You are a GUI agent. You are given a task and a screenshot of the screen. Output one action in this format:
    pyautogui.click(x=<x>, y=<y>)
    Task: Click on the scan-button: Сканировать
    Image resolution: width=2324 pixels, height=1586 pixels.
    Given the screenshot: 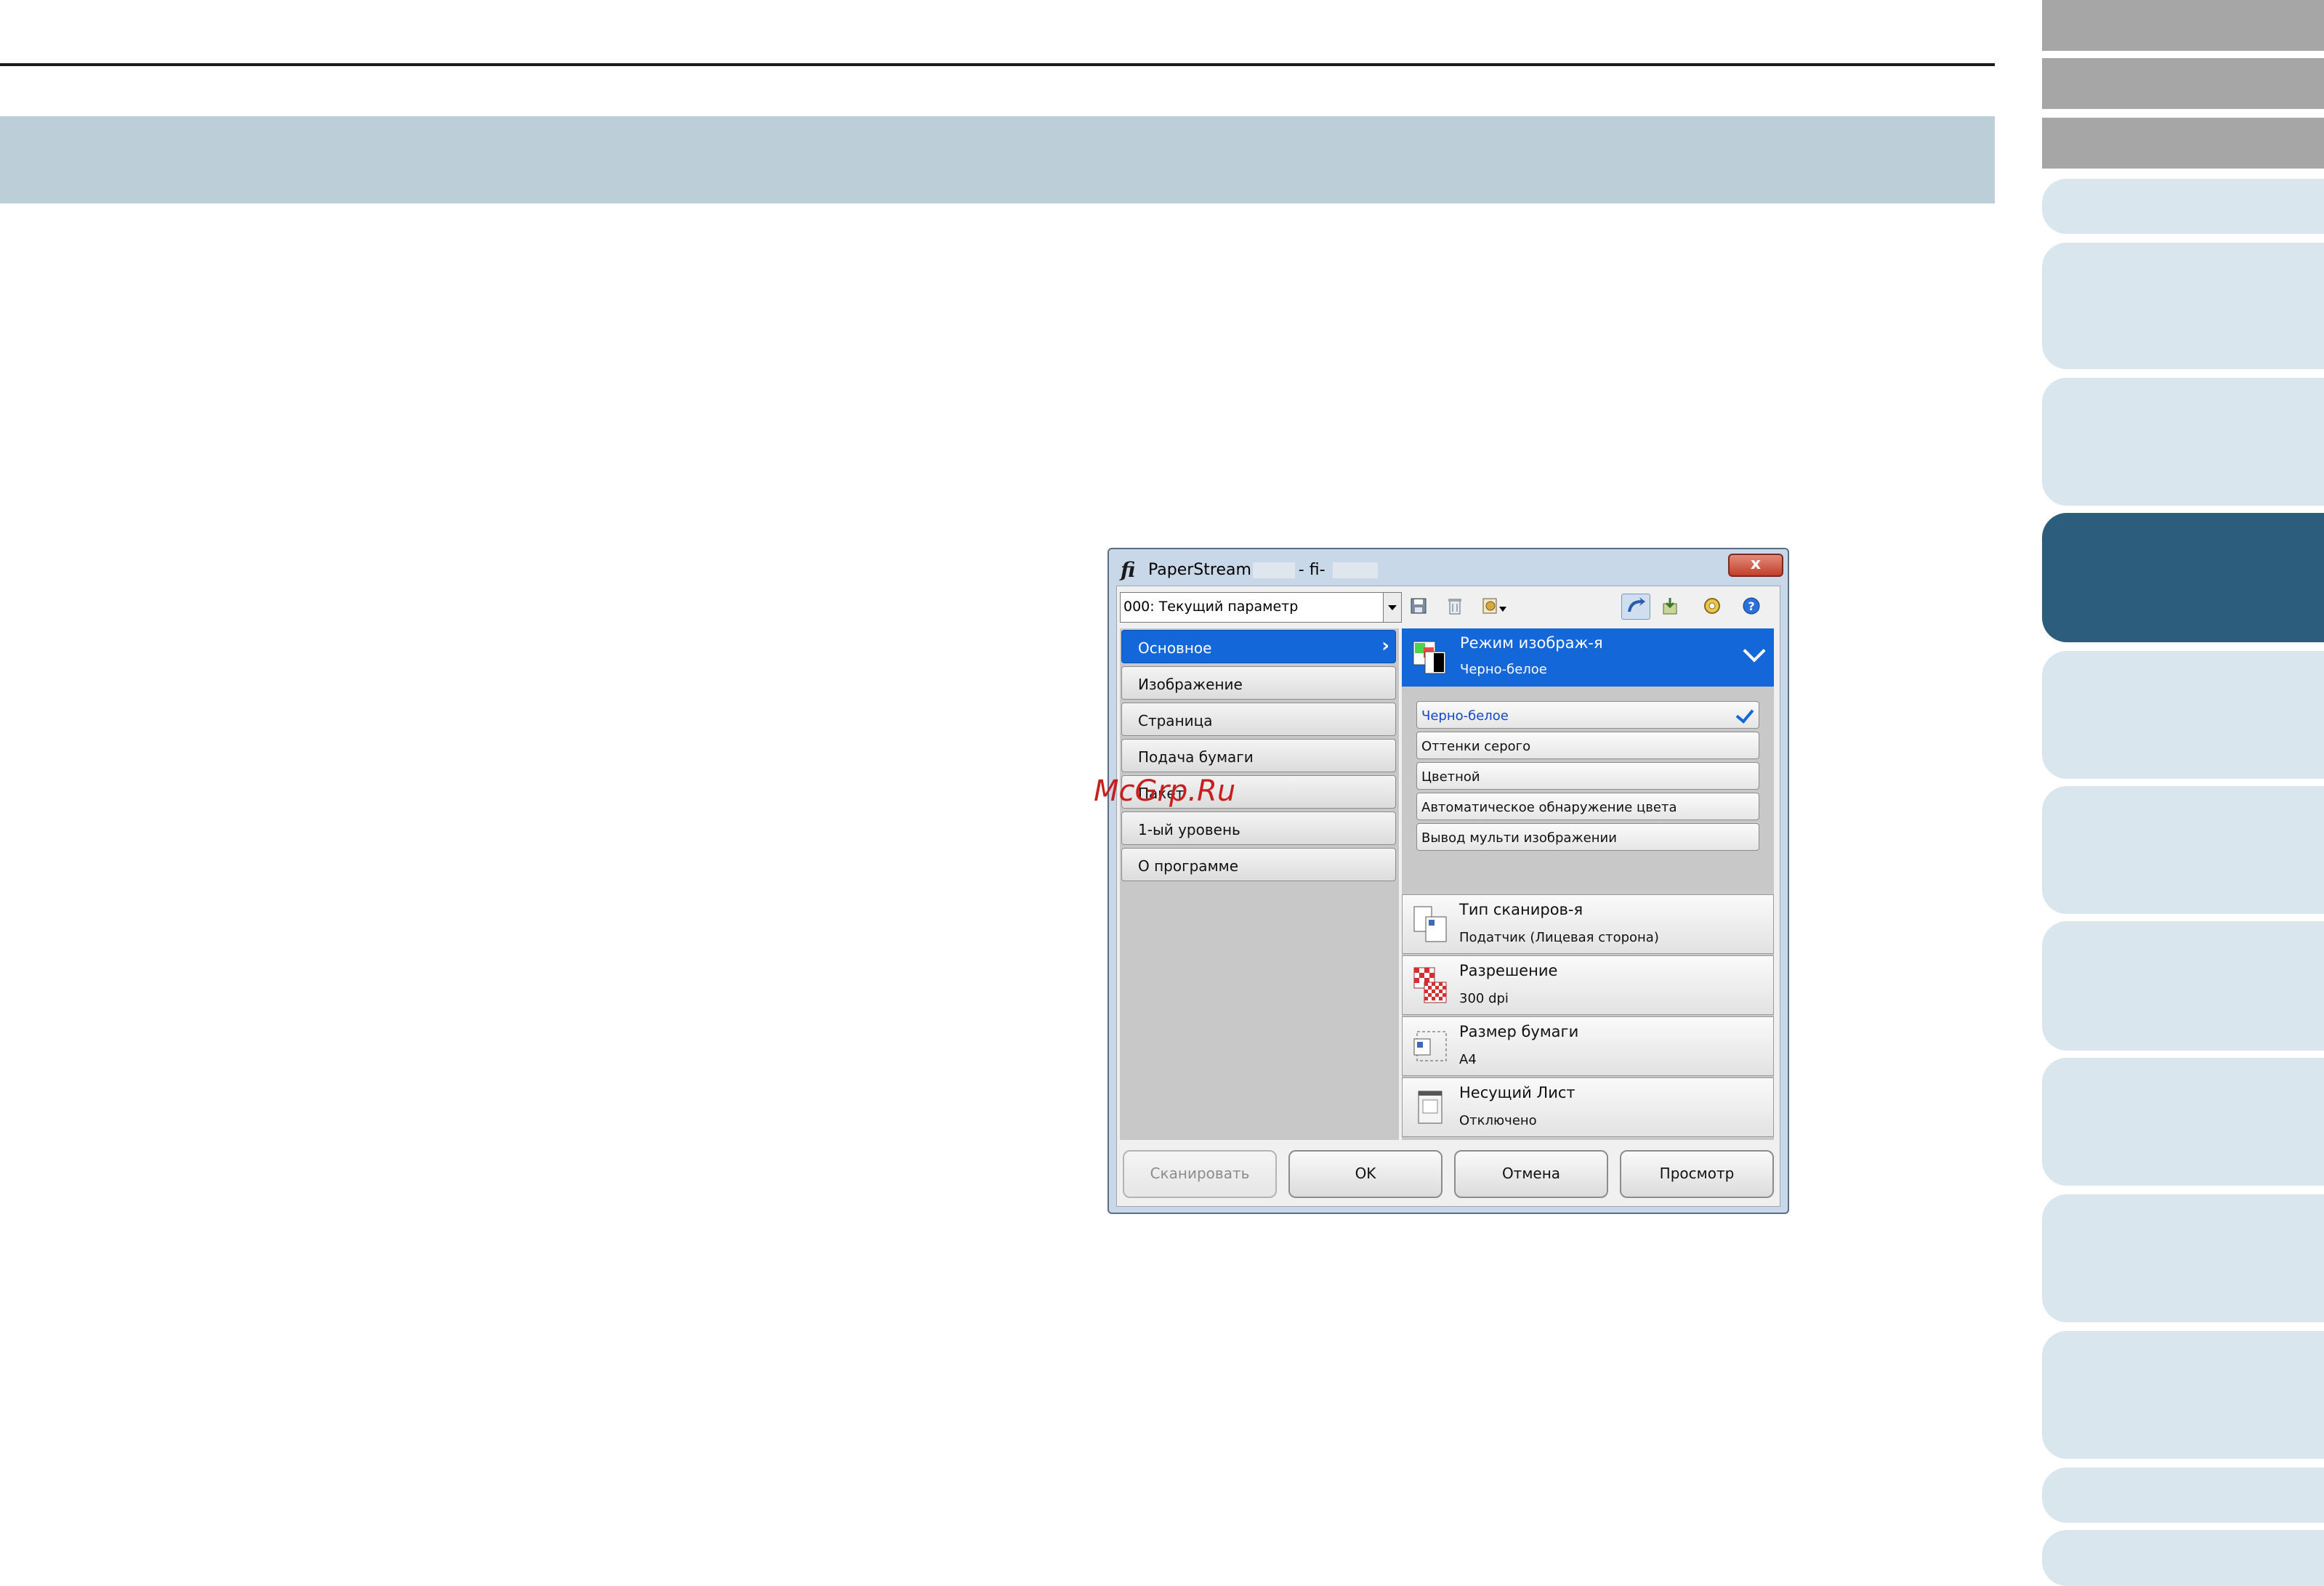 What is the action you would take?
    pyautogui.click(x=1200, y=1174)
    